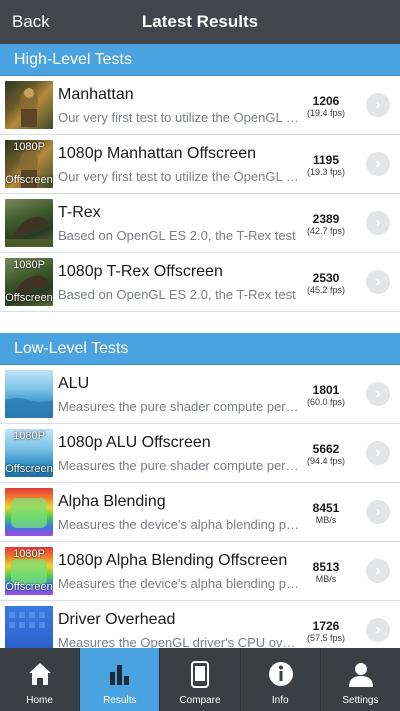  What do you see at coordinates (326, 508) in the screenshot?
I see `test-score: 8451` at bounding box center [326, 508].